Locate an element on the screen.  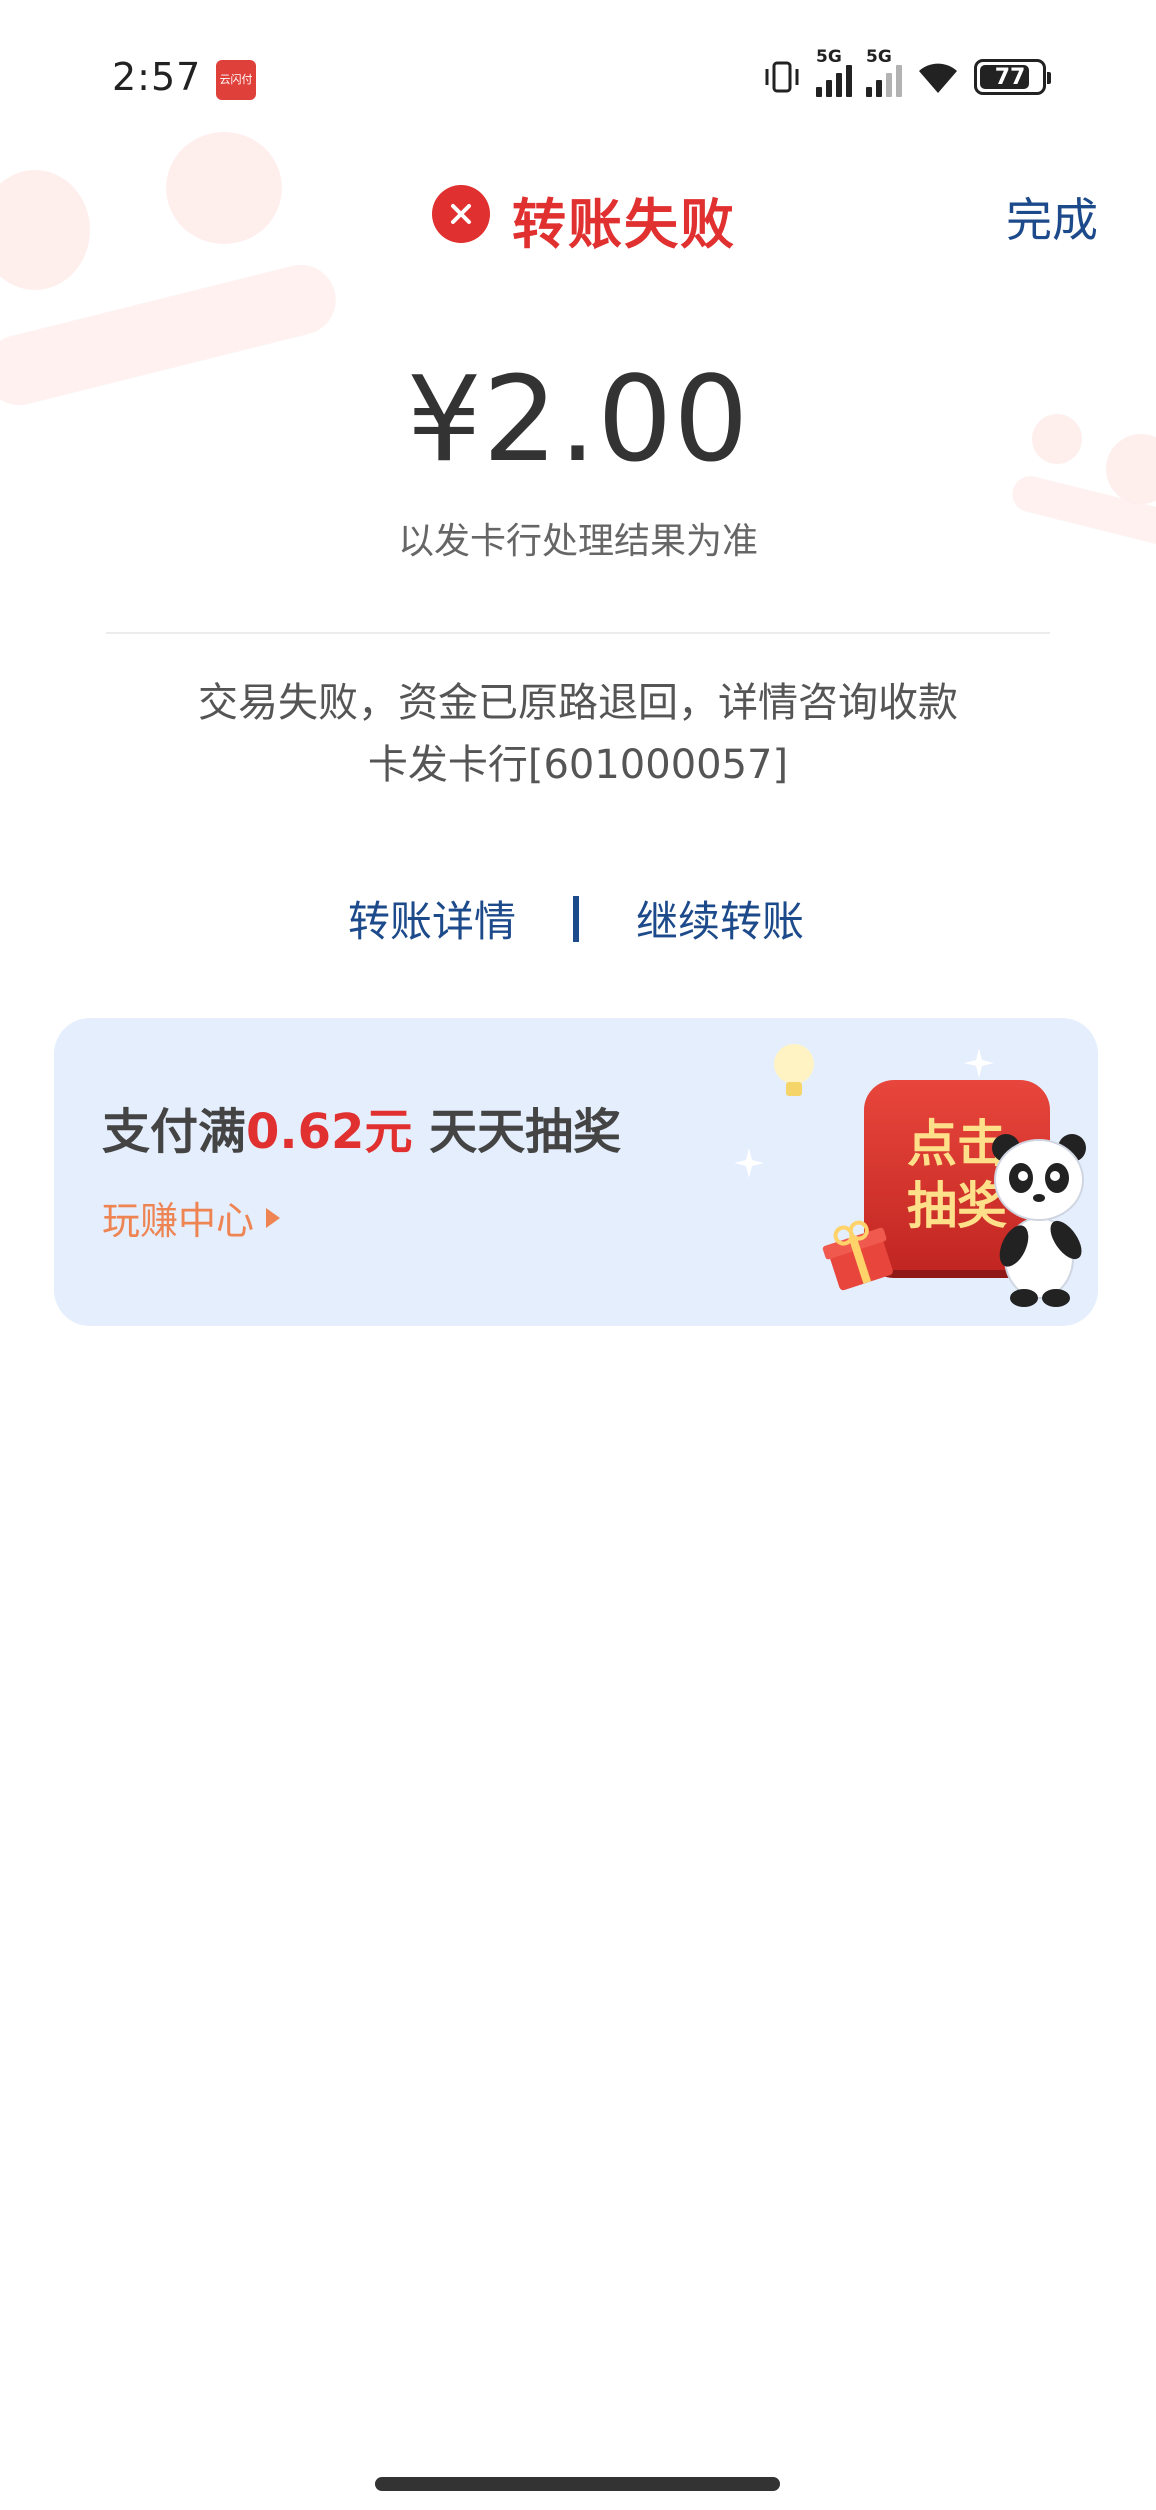
promo-title-prefix: 支付满 is located at coordinates (174, 1132).